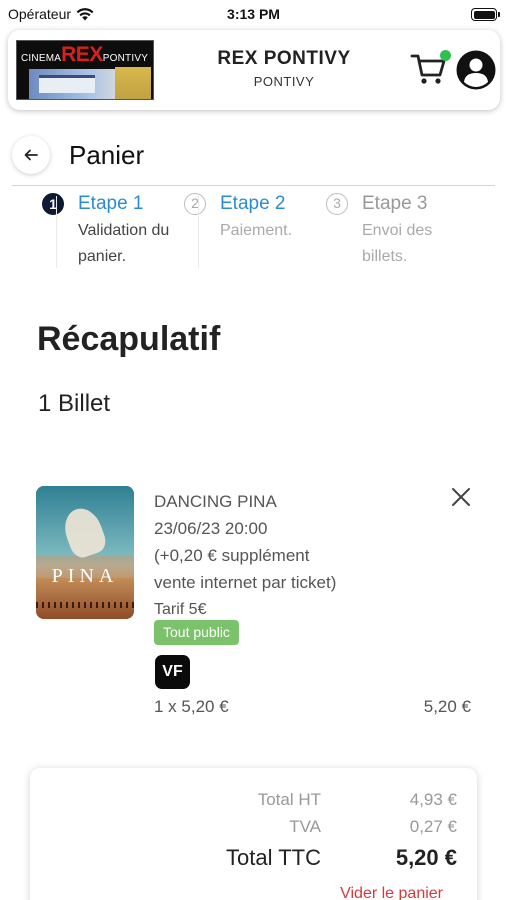  I want to click on total-ttc-value: 5,20 €, so click(426, 857).